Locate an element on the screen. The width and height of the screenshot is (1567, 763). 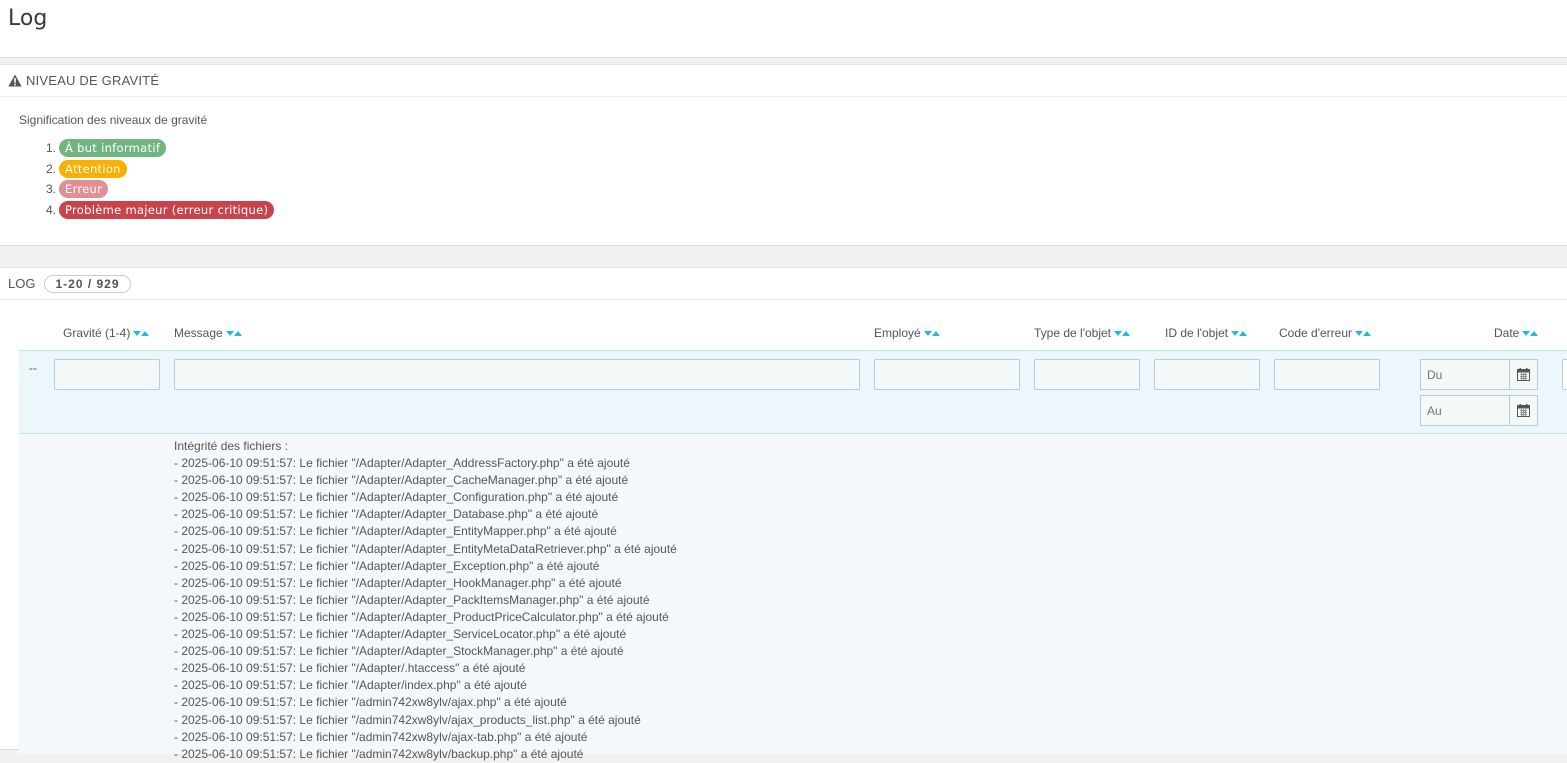
date-to-input is located at coordinates (1464, 410).